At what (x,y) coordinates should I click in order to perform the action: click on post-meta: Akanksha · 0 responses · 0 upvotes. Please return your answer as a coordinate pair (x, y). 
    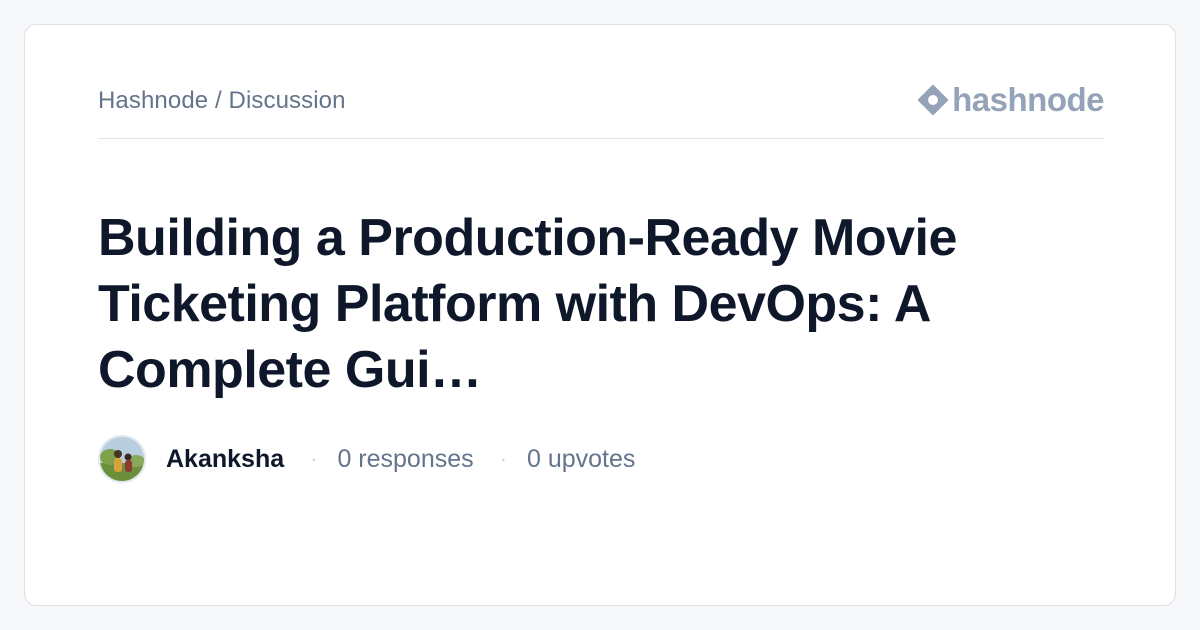
    Looking at the image, I should click on (366, 459).